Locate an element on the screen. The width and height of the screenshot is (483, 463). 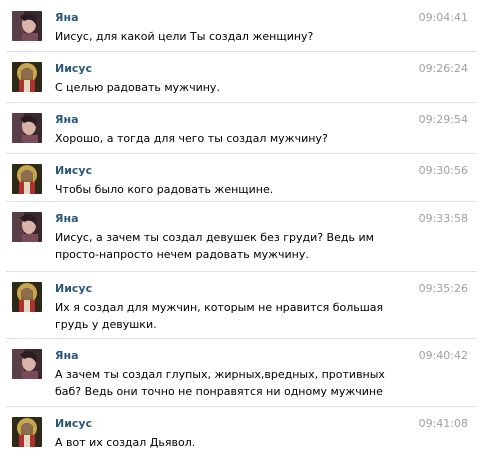
message-text: А вот их создал Дьявол. is located at coordinates (125, 442).